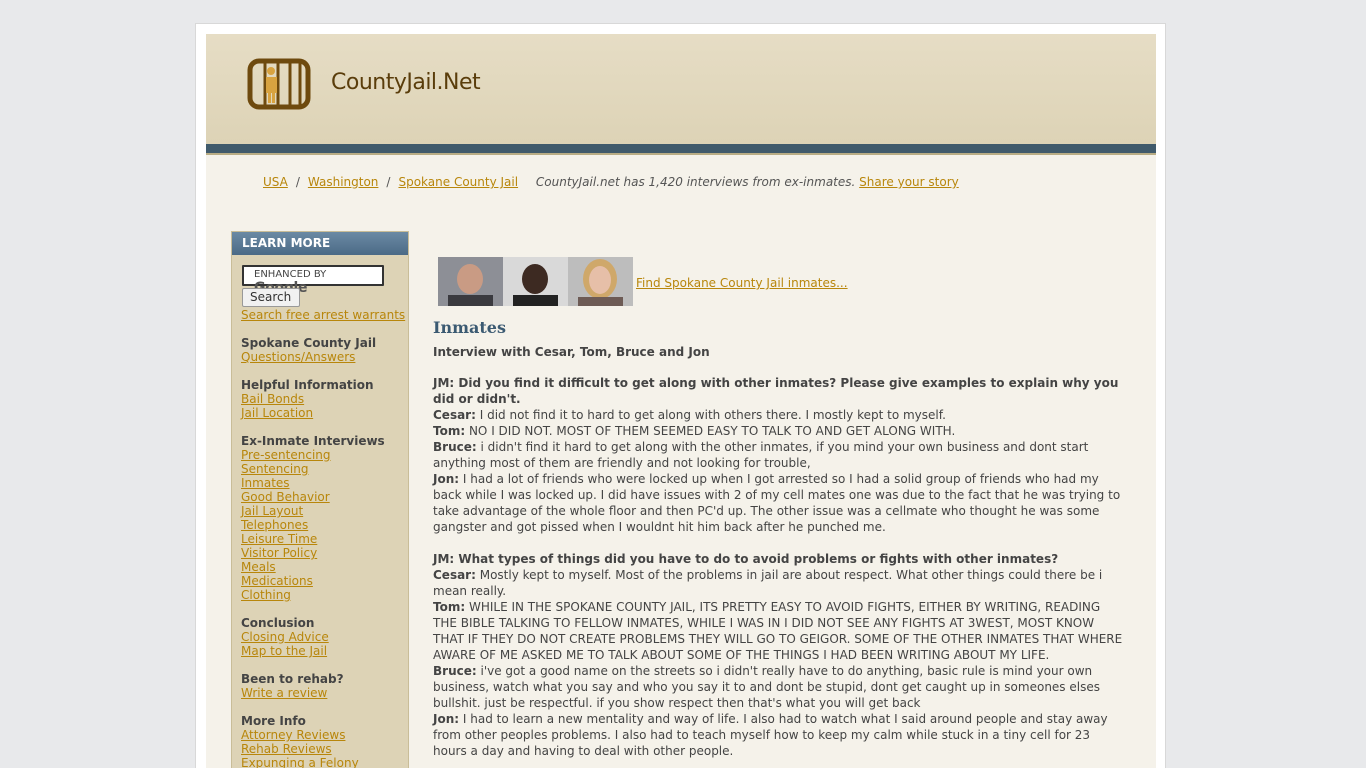  Describe the element at coordinates (279, 84) in the screenshot. I see `jail-bars-icon` at that location.